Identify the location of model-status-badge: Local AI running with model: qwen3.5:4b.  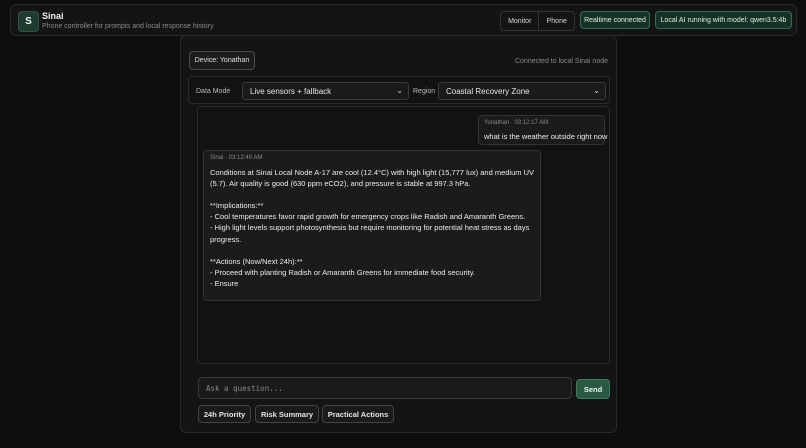
(723, 20).